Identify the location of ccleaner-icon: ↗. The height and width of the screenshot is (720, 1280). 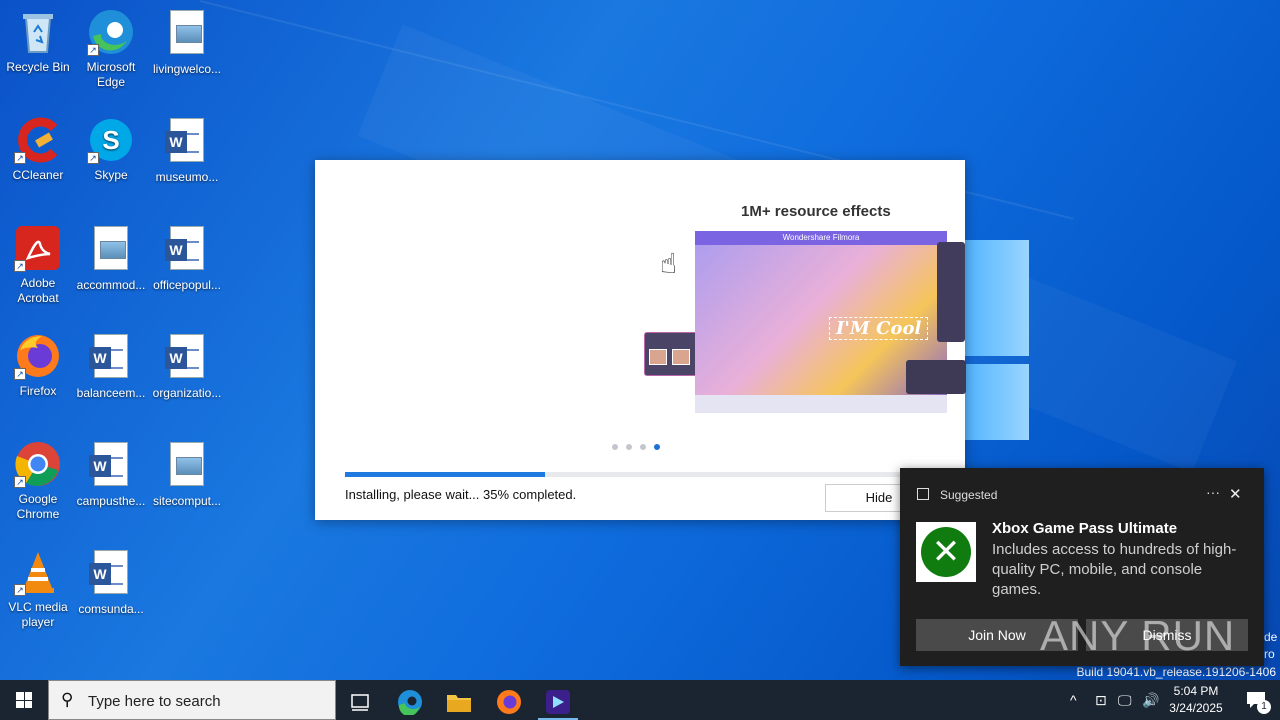
(38, 140).